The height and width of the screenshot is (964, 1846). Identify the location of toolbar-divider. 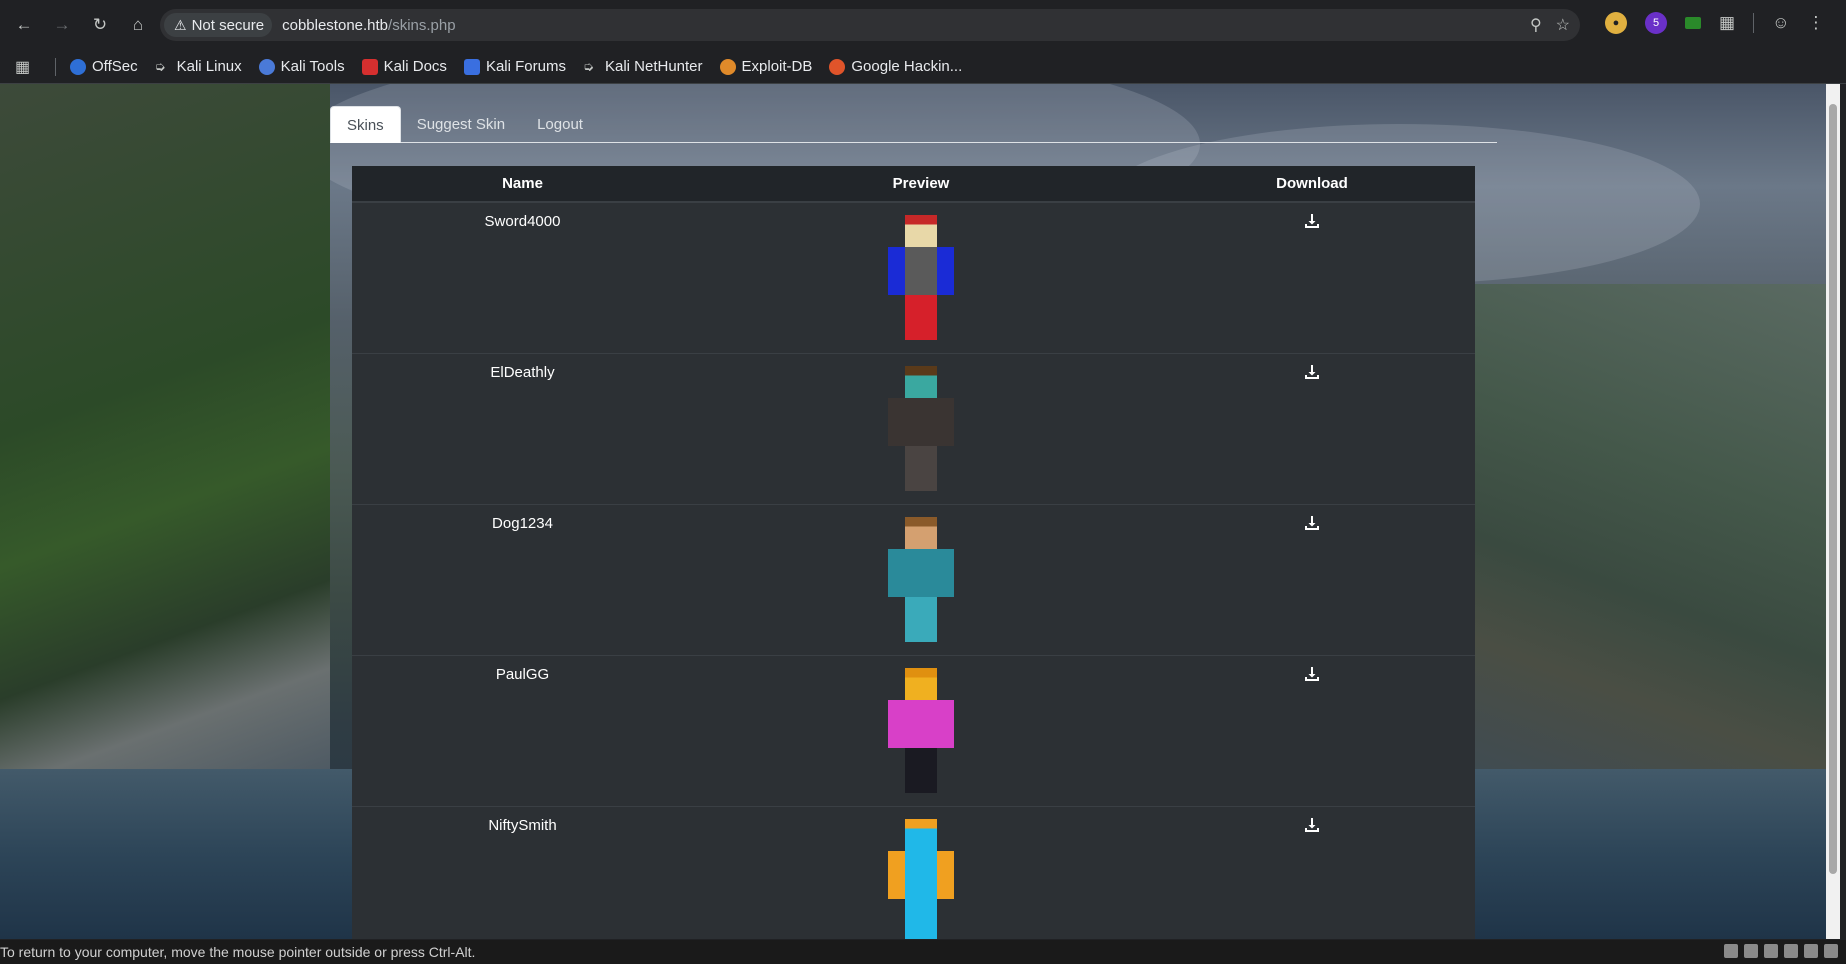
(1754, 23).